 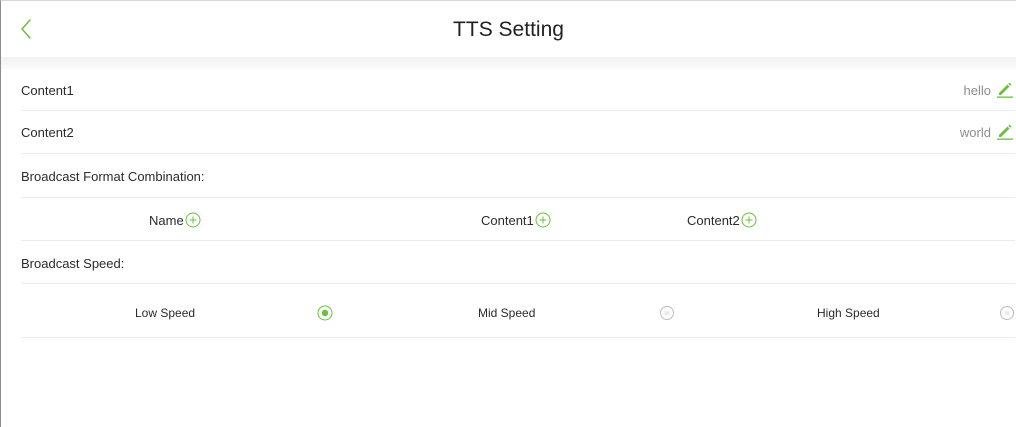 What do you see at coordinates (113, 176) in the screenshot?
I see `format-section-label: Broadcast Format Combination:` at bounding box center [113, 176].